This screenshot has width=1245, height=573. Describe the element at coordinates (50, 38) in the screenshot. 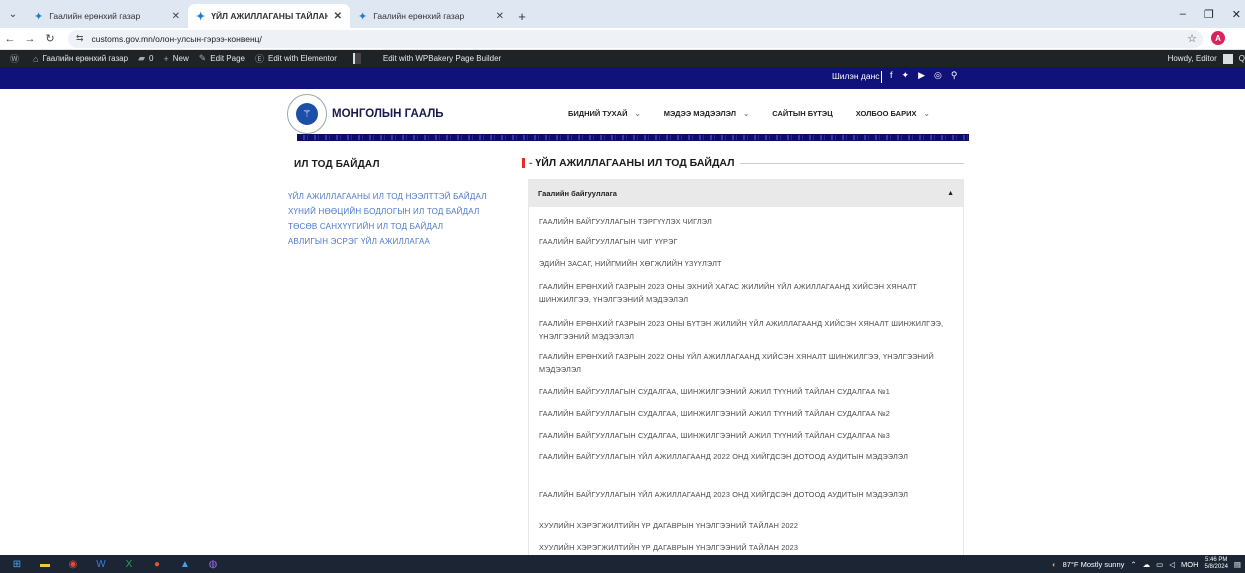

I see `reload-icon: ↻` at that location.